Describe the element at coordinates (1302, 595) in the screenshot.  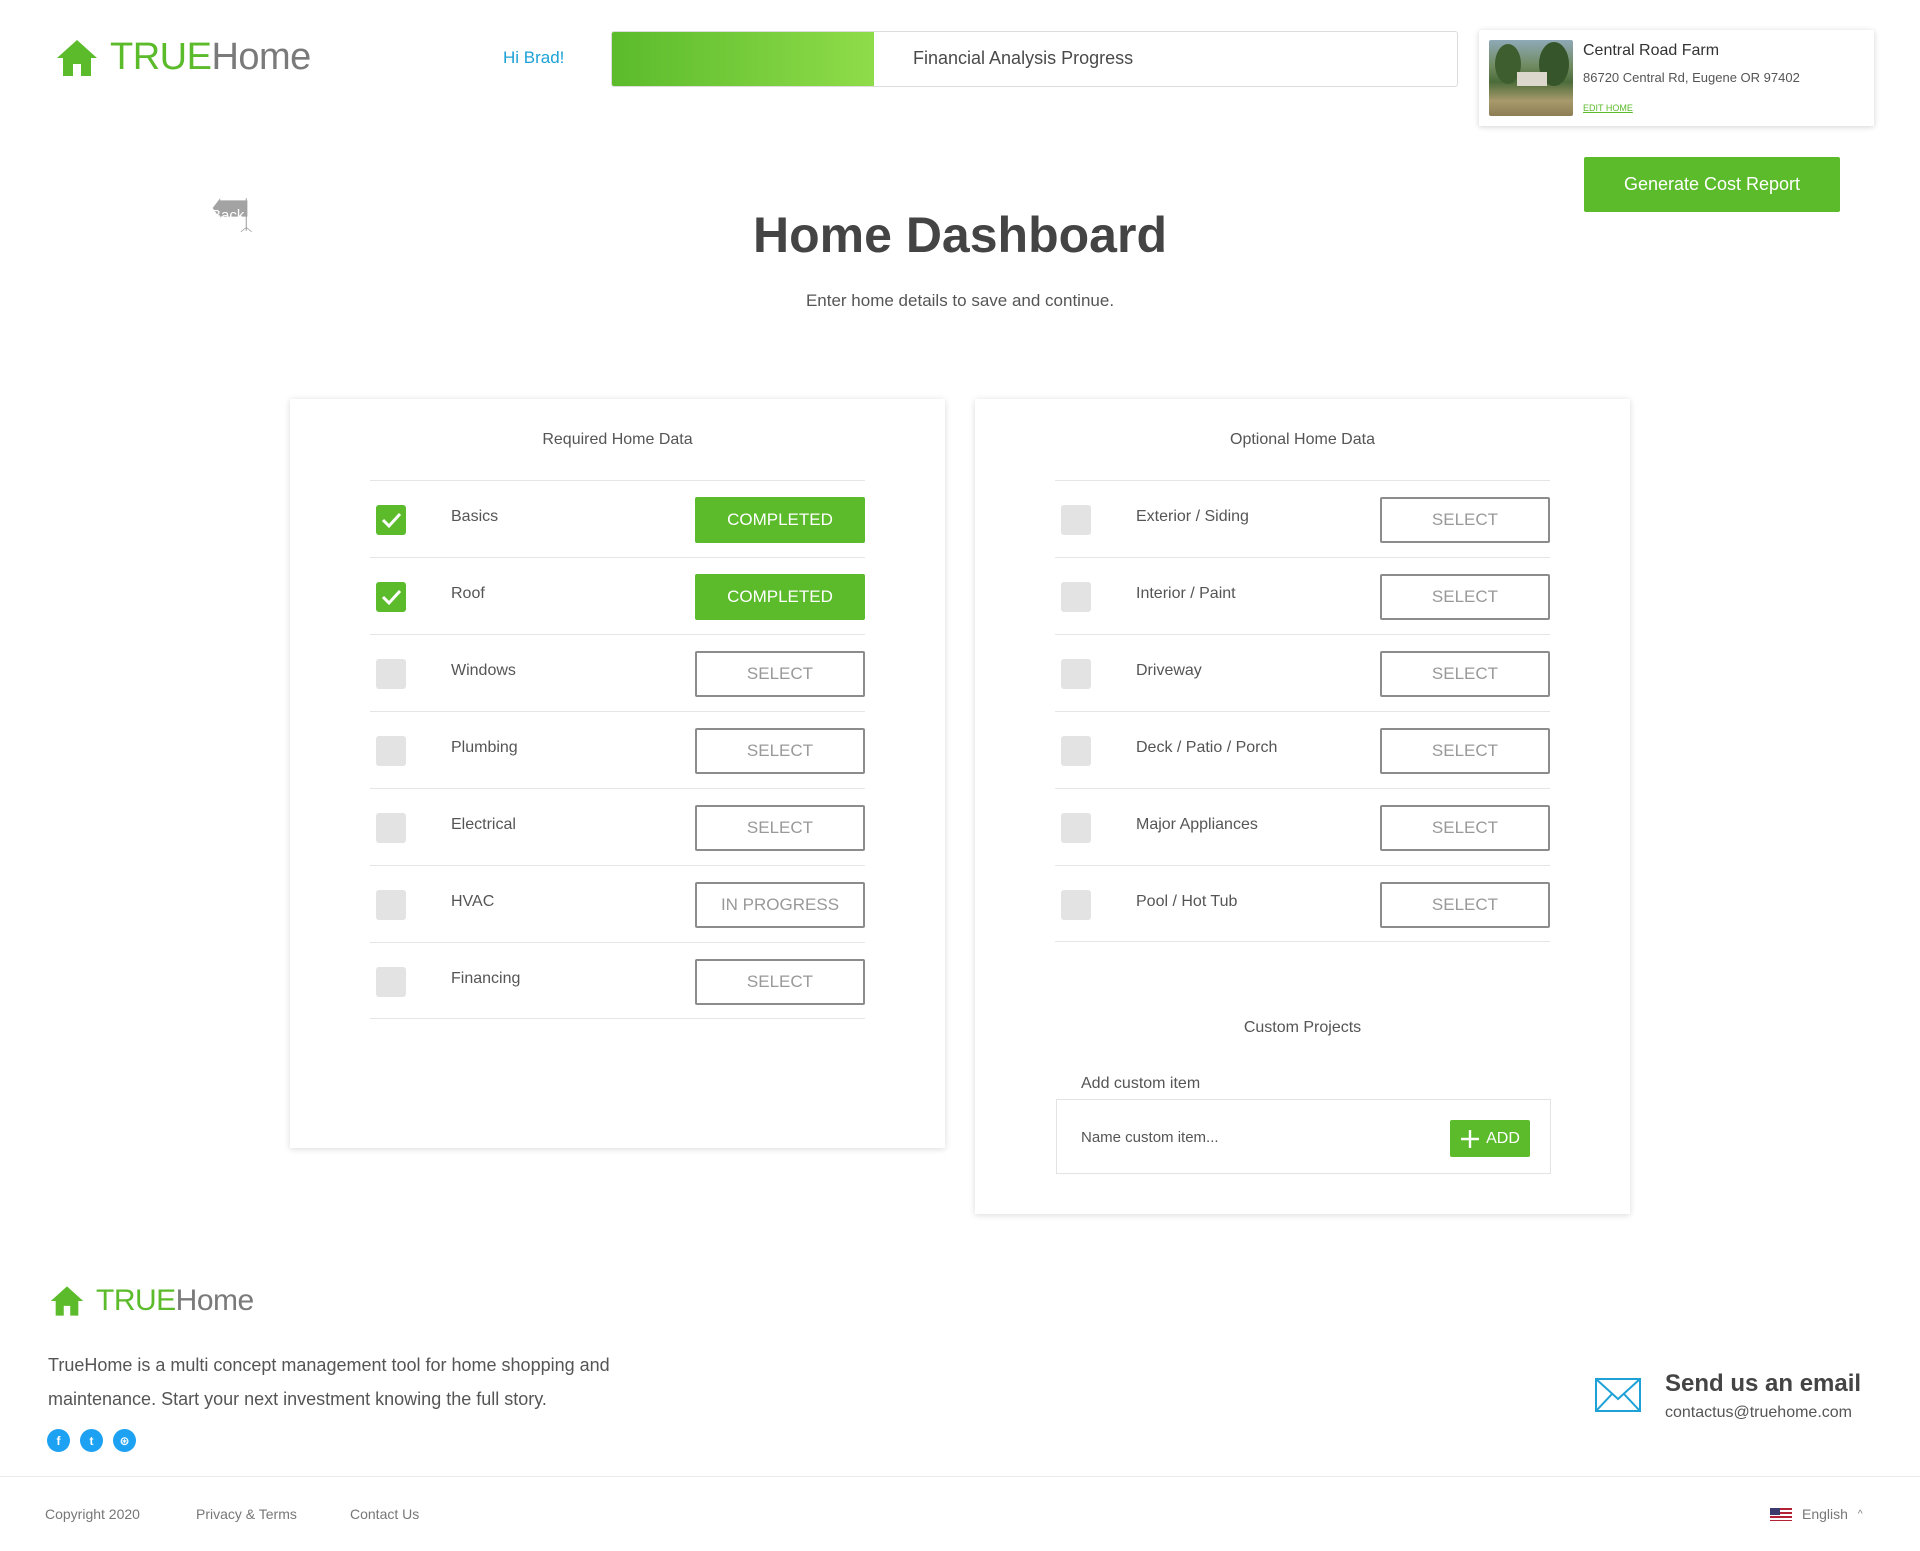
I see `checklist-row-interior-paint: Interior / Paint SELECT` at that location.